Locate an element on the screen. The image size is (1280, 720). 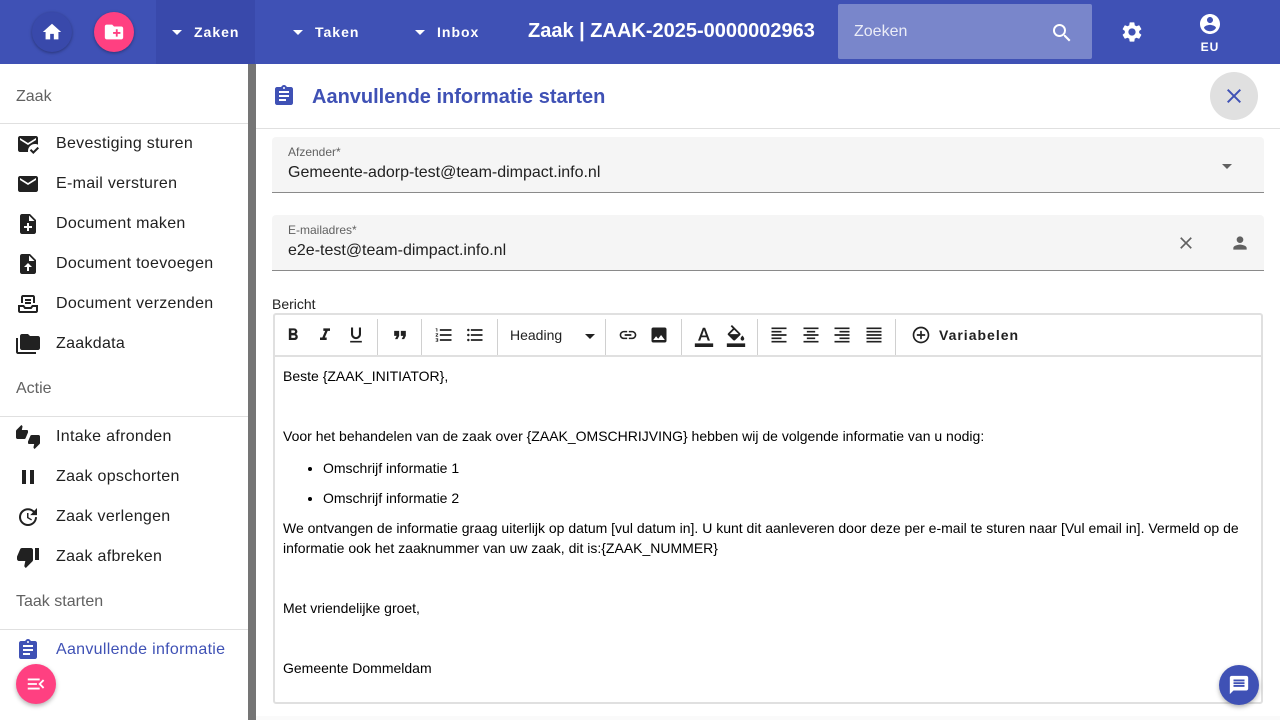
search-placeholder: Zoeken is located at coordinates (881, 31).